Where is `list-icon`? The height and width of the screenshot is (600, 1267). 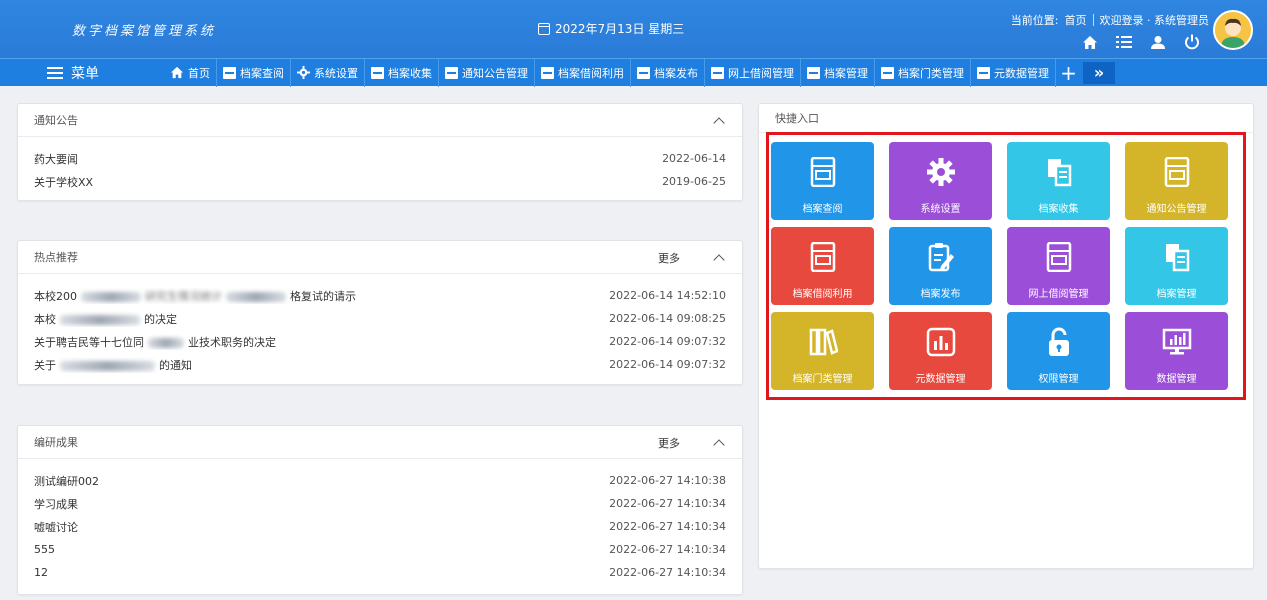
list-icon is located at coordinates (1124, 42).